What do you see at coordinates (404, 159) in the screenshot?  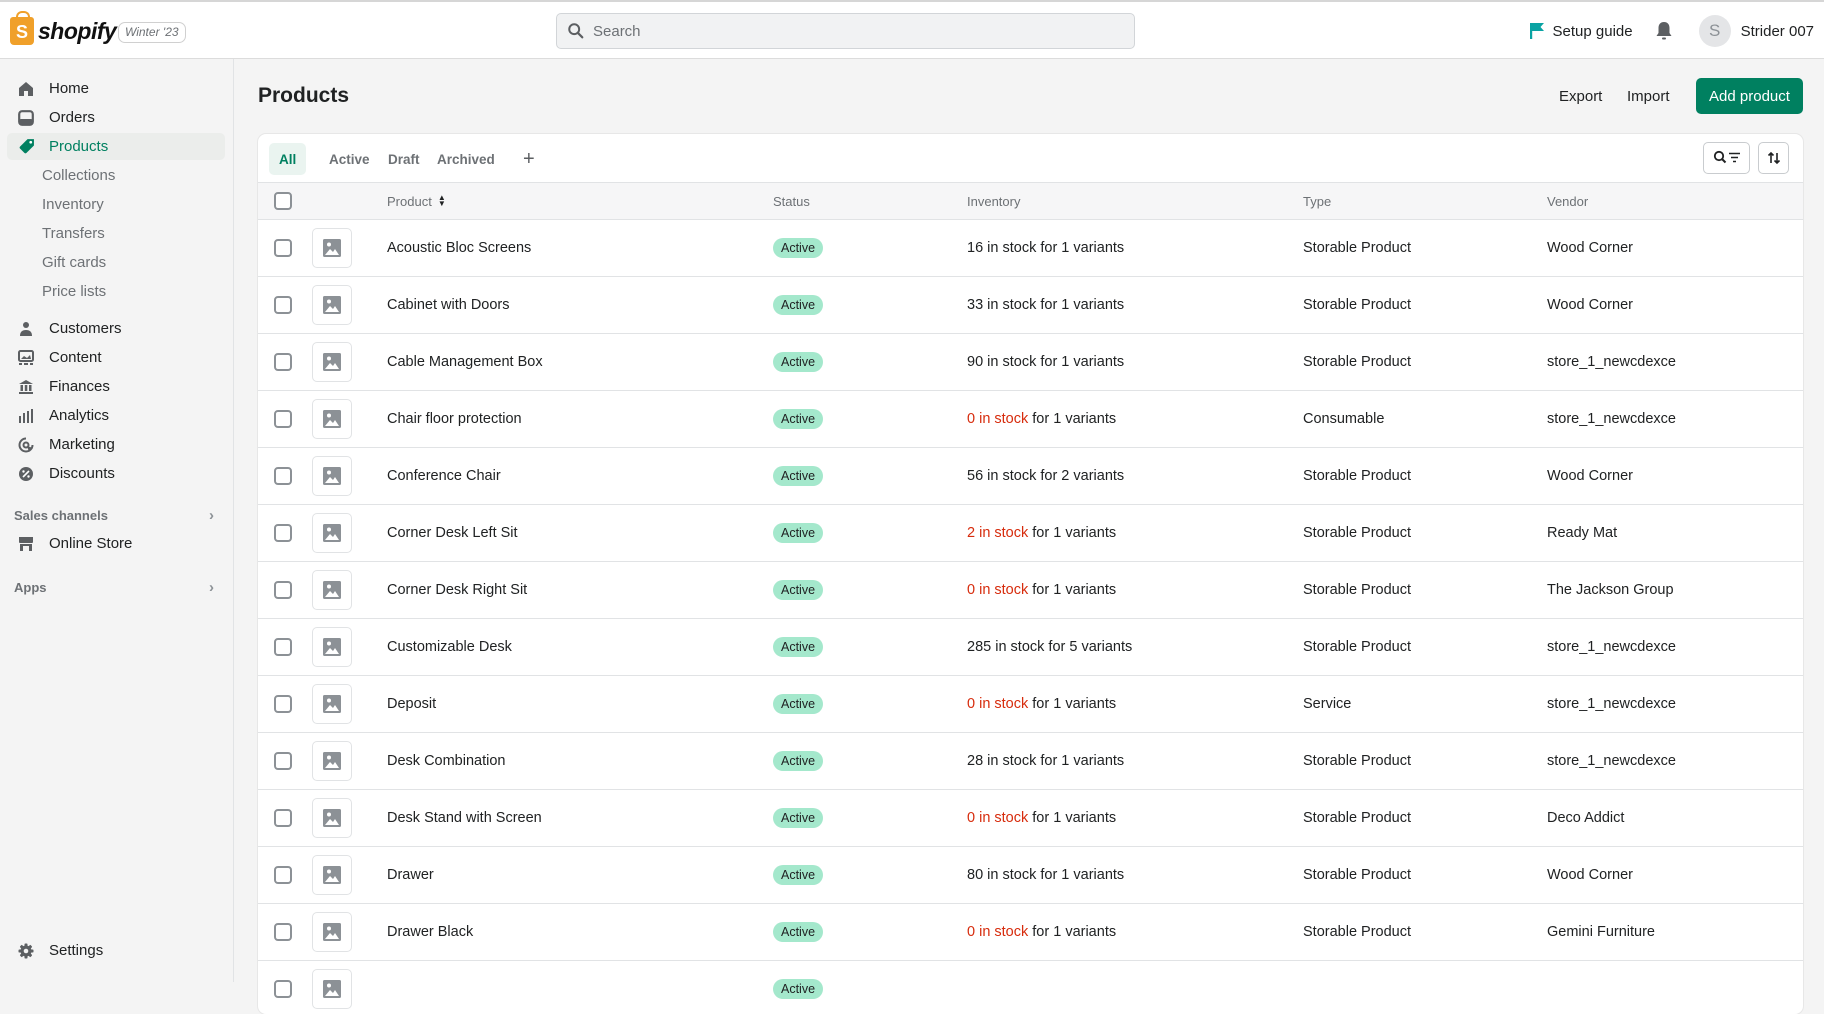 I see `tab-draft: Draft` at bounding box center [404, 159].